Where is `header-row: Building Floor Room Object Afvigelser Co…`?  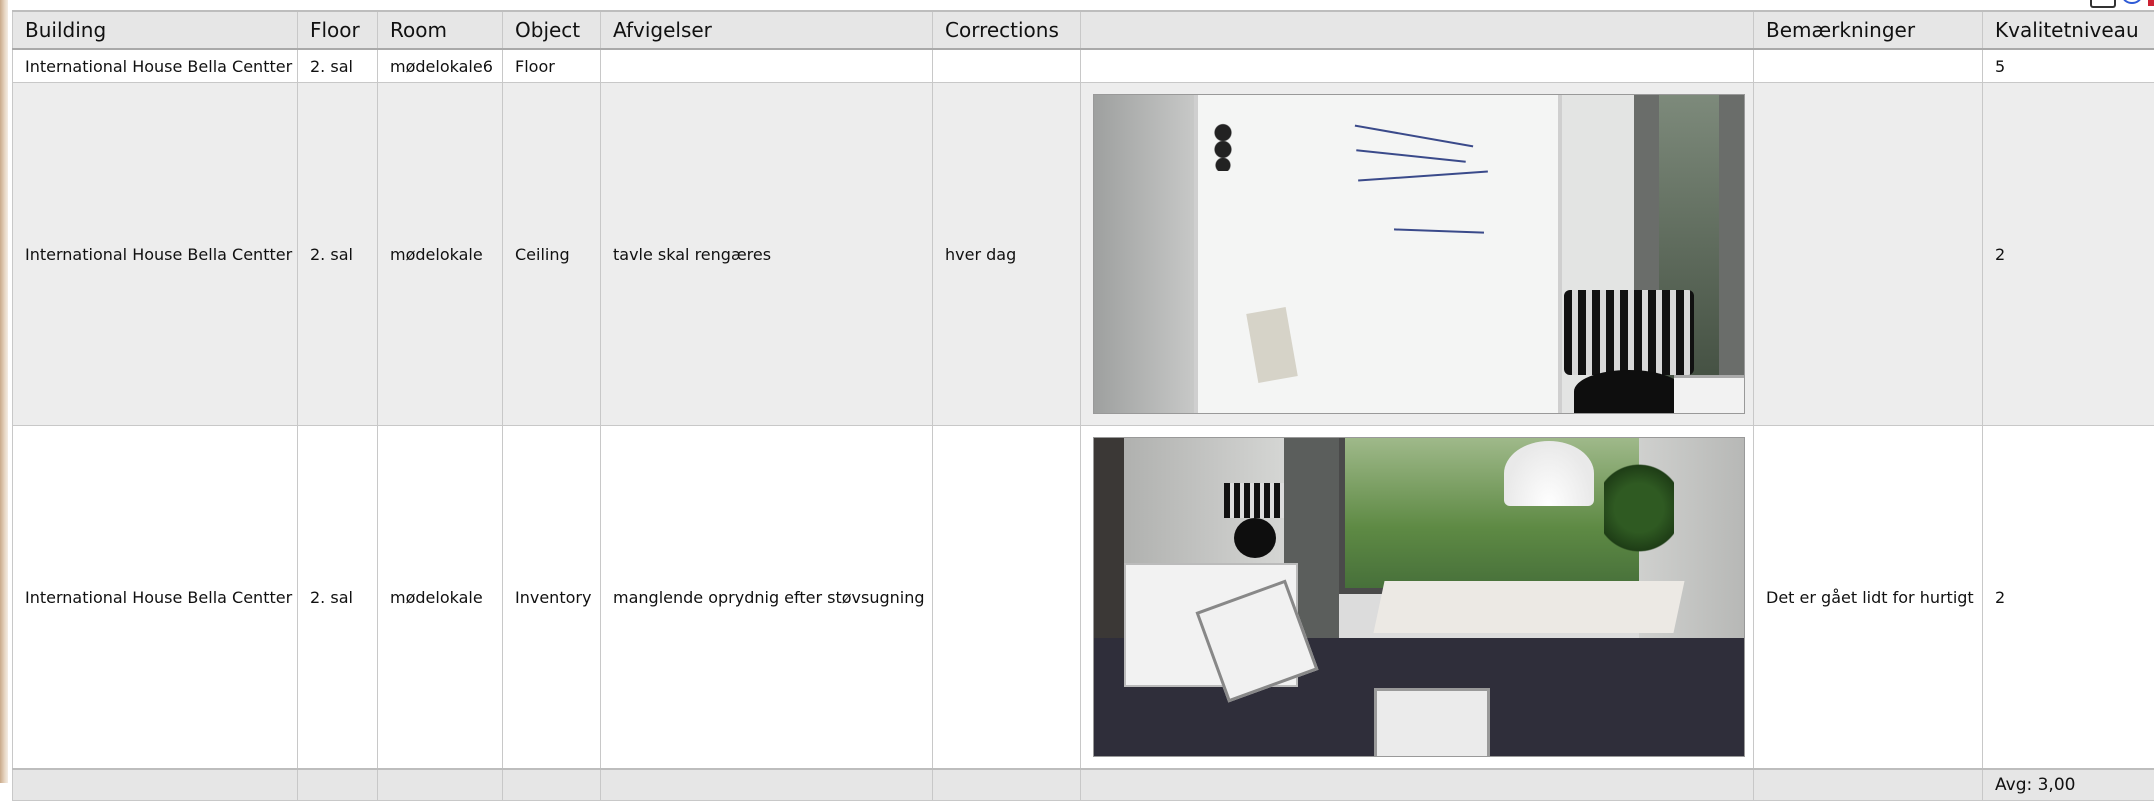 header-row: Building Floor Room Object Afvigelser Co… is located at coordinates (1083, 30).